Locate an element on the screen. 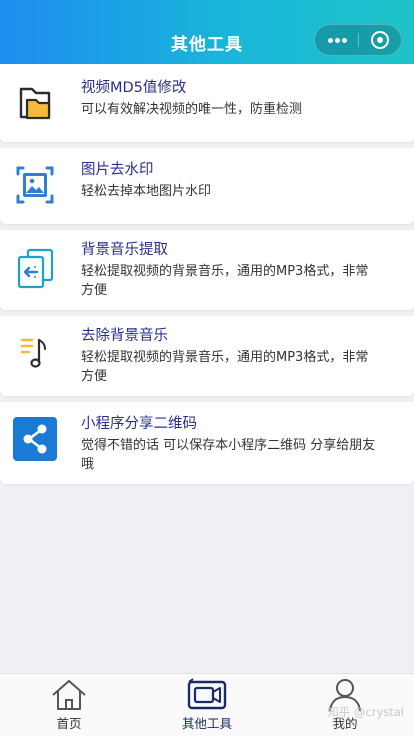 The height and width of the screenshot is (736, 414). music-list-icon is located at coordinates (35, 353).